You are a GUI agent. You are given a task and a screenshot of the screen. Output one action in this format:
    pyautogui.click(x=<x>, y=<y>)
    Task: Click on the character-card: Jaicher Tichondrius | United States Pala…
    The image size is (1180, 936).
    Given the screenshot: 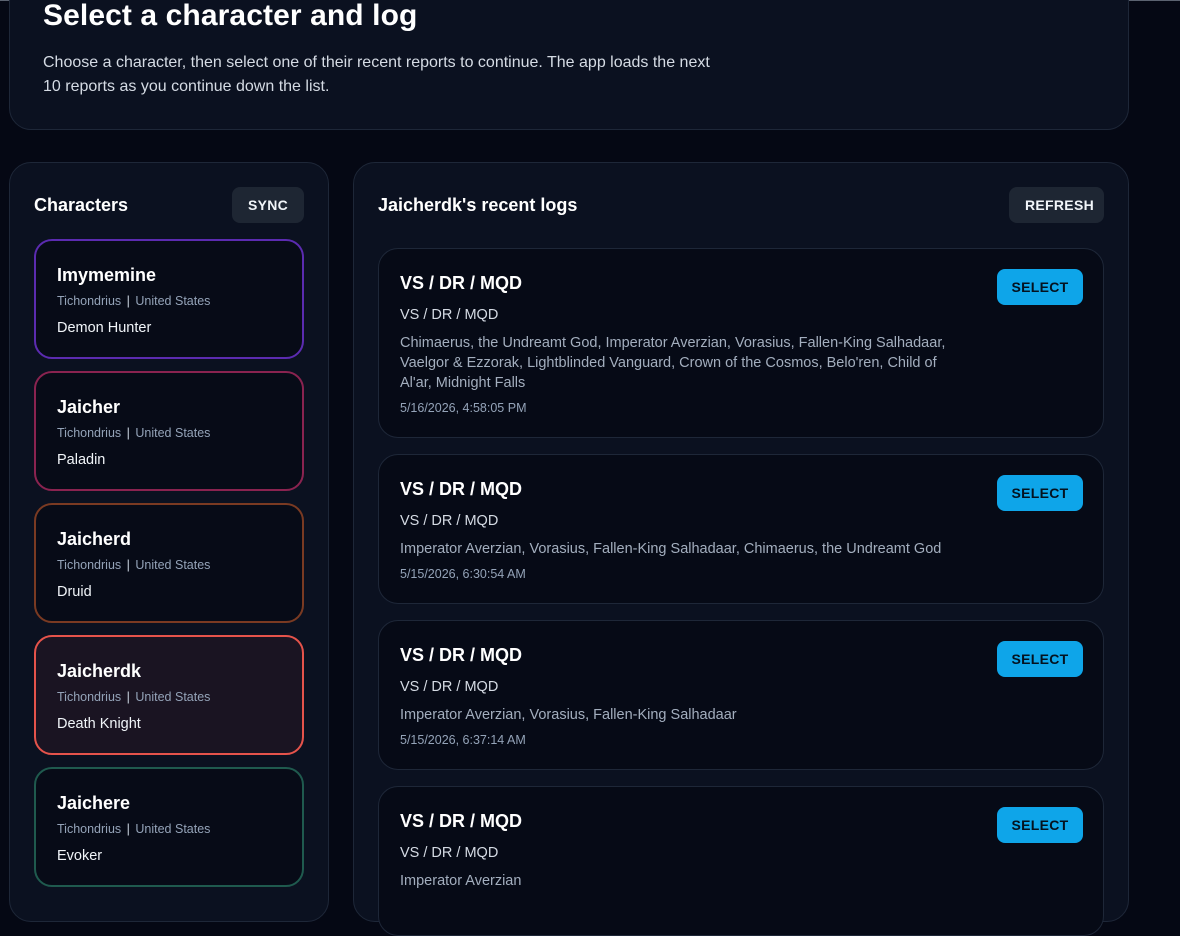 What is the action you would take?
    pyautogui.click(x=169, y=431)
    